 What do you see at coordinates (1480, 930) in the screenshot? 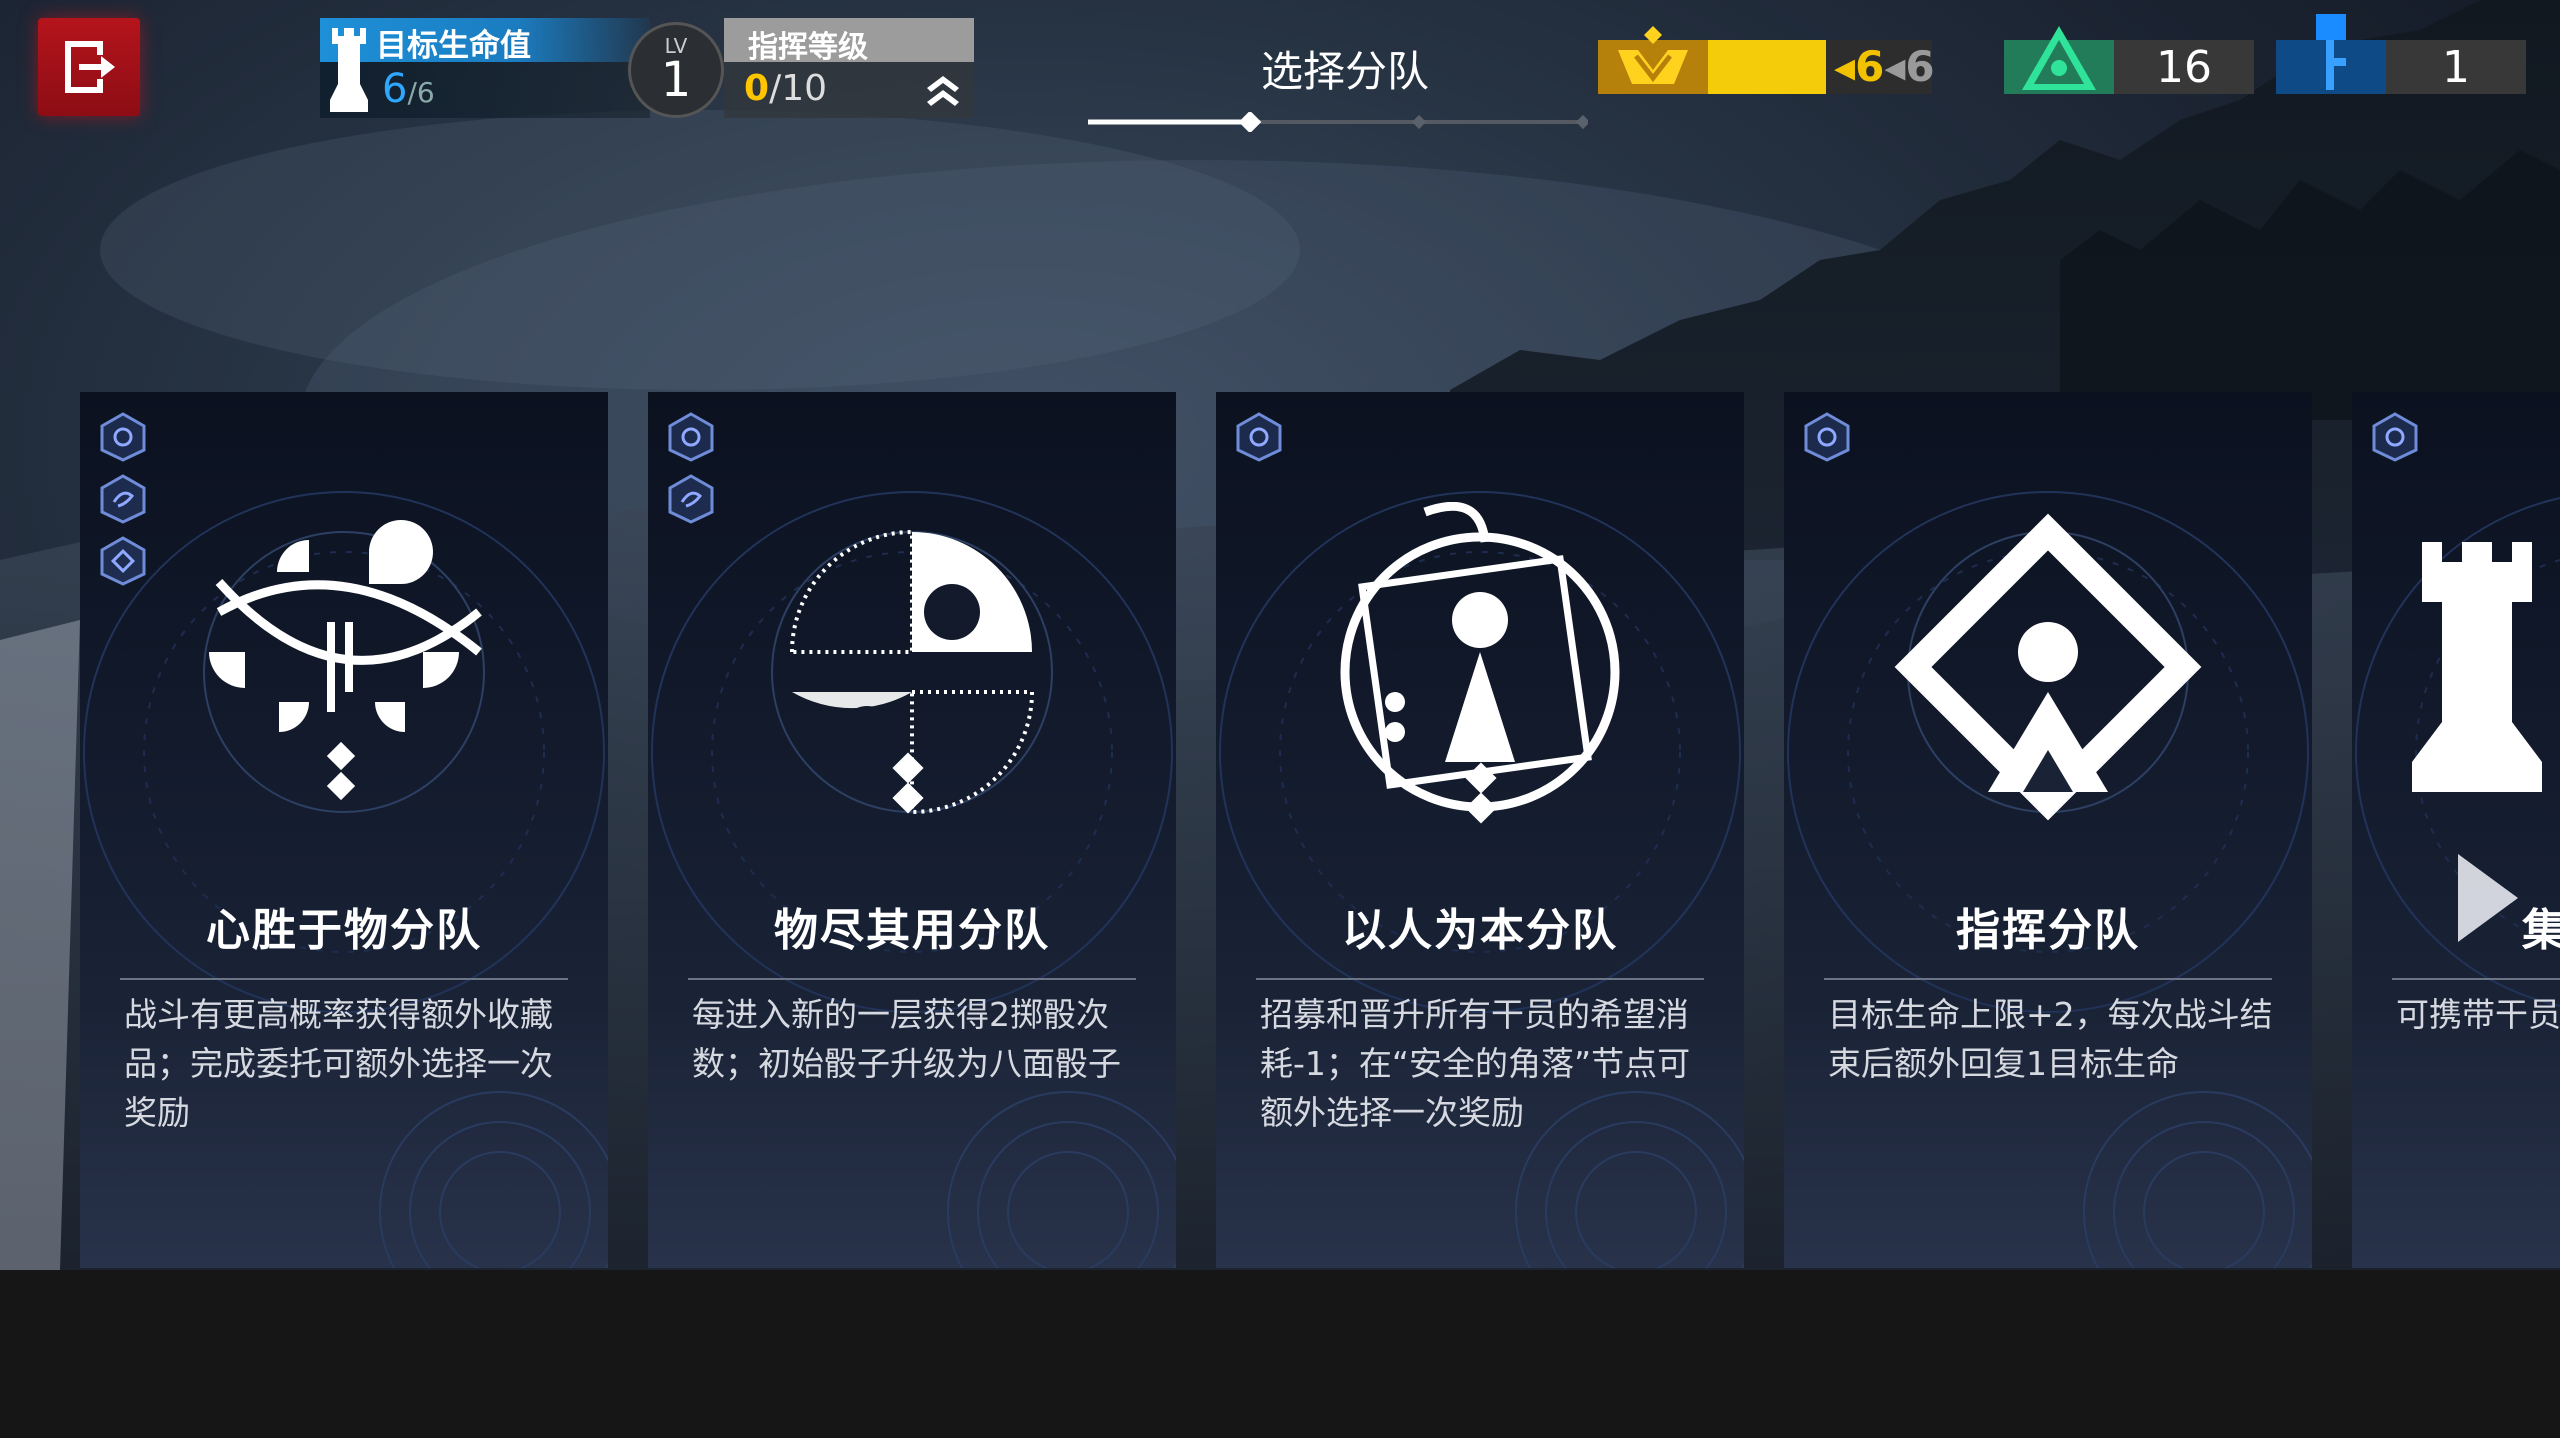
I see `squad-name: 以人为本分队` at bounding box center [1480, 930].